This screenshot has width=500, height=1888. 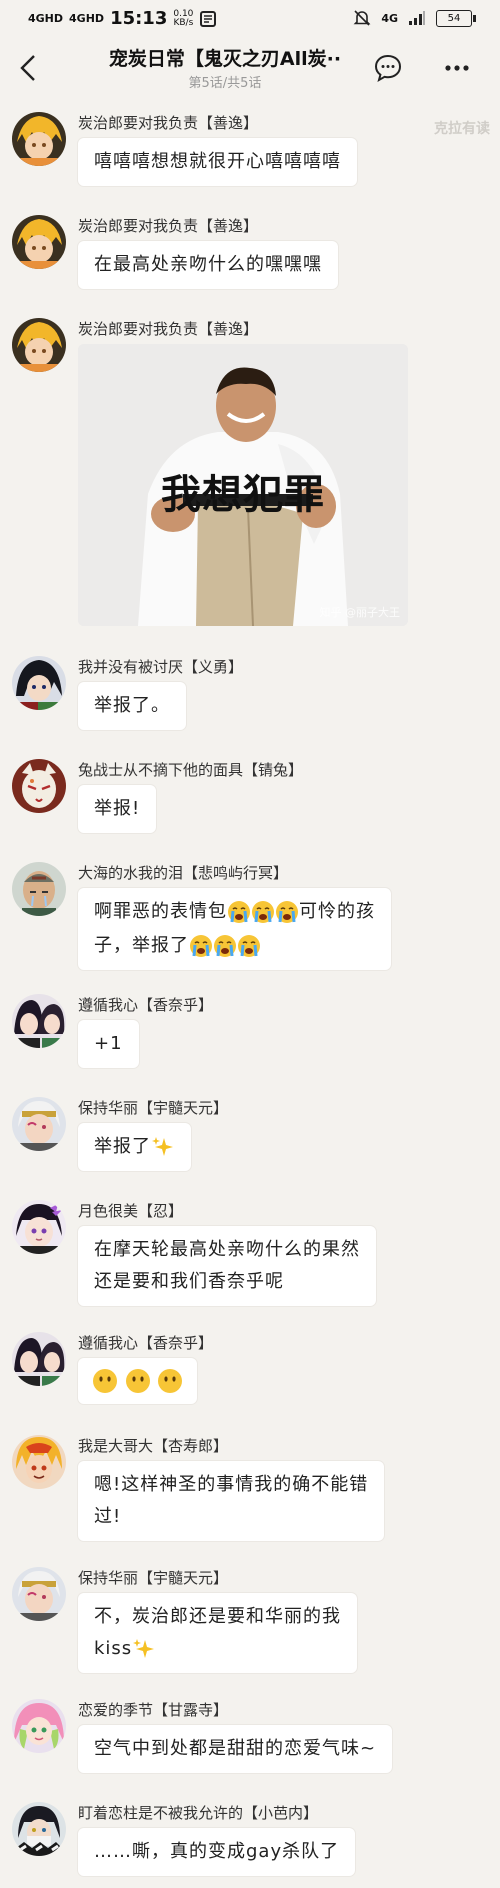 What do you see at coordinates (235, 1749) in the screenshot?
I see `message-bubble: 空气中到处都是甜甜的恋爱气味~` at bounding box center [235, 1749].